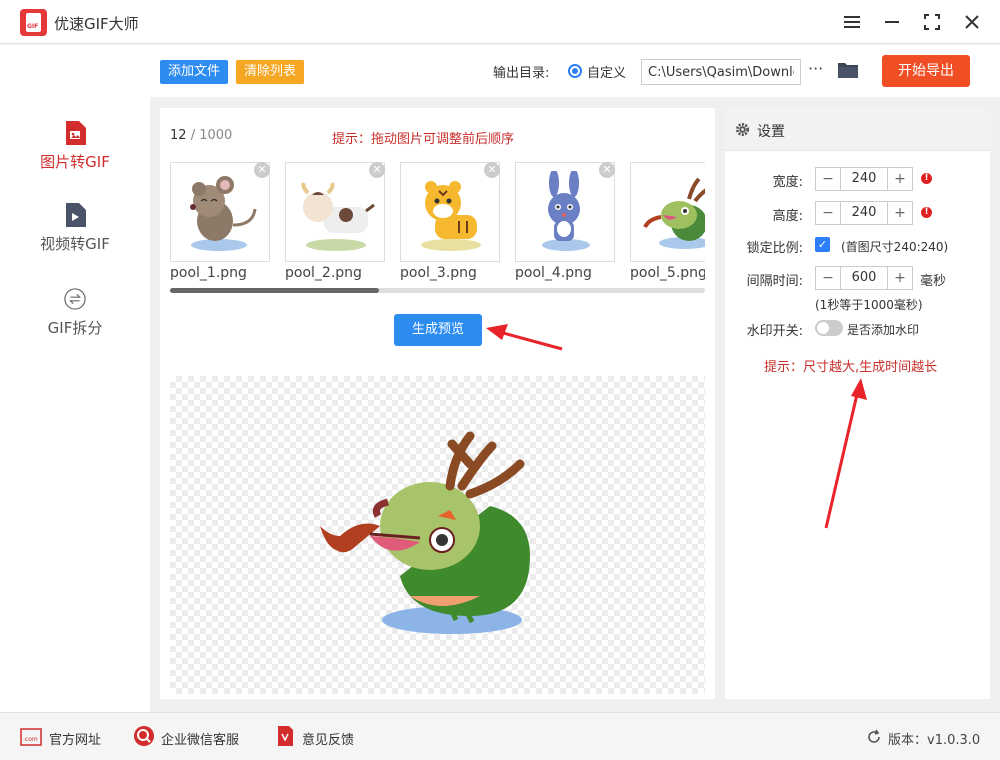 The width and height of the screenshot is (1000, 760). I want to click on interval-value: 600, so click(864, 278).